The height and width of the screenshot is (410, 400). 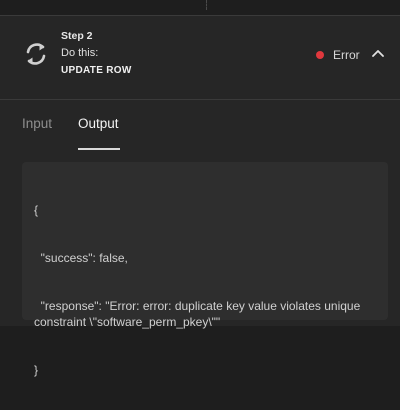 What do you see at coordinates (200, 124) in the screenshot?
I see `tab-bar: Input Output` at bounding box center [200, 124].